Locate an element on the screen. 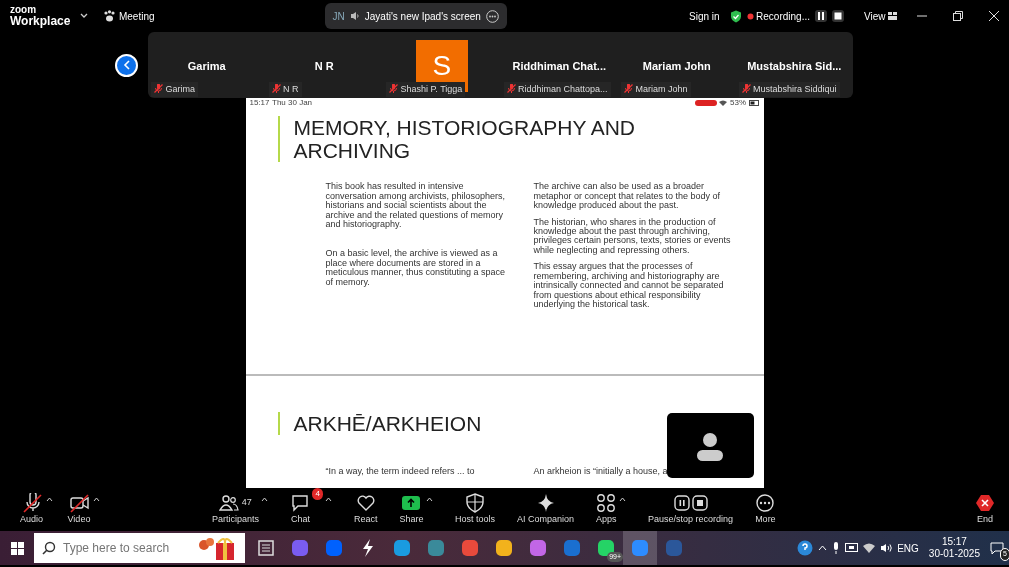 The height and width of the screenshot is (567, 1009). recording-pill-icon is located at coordinates (706, 103).